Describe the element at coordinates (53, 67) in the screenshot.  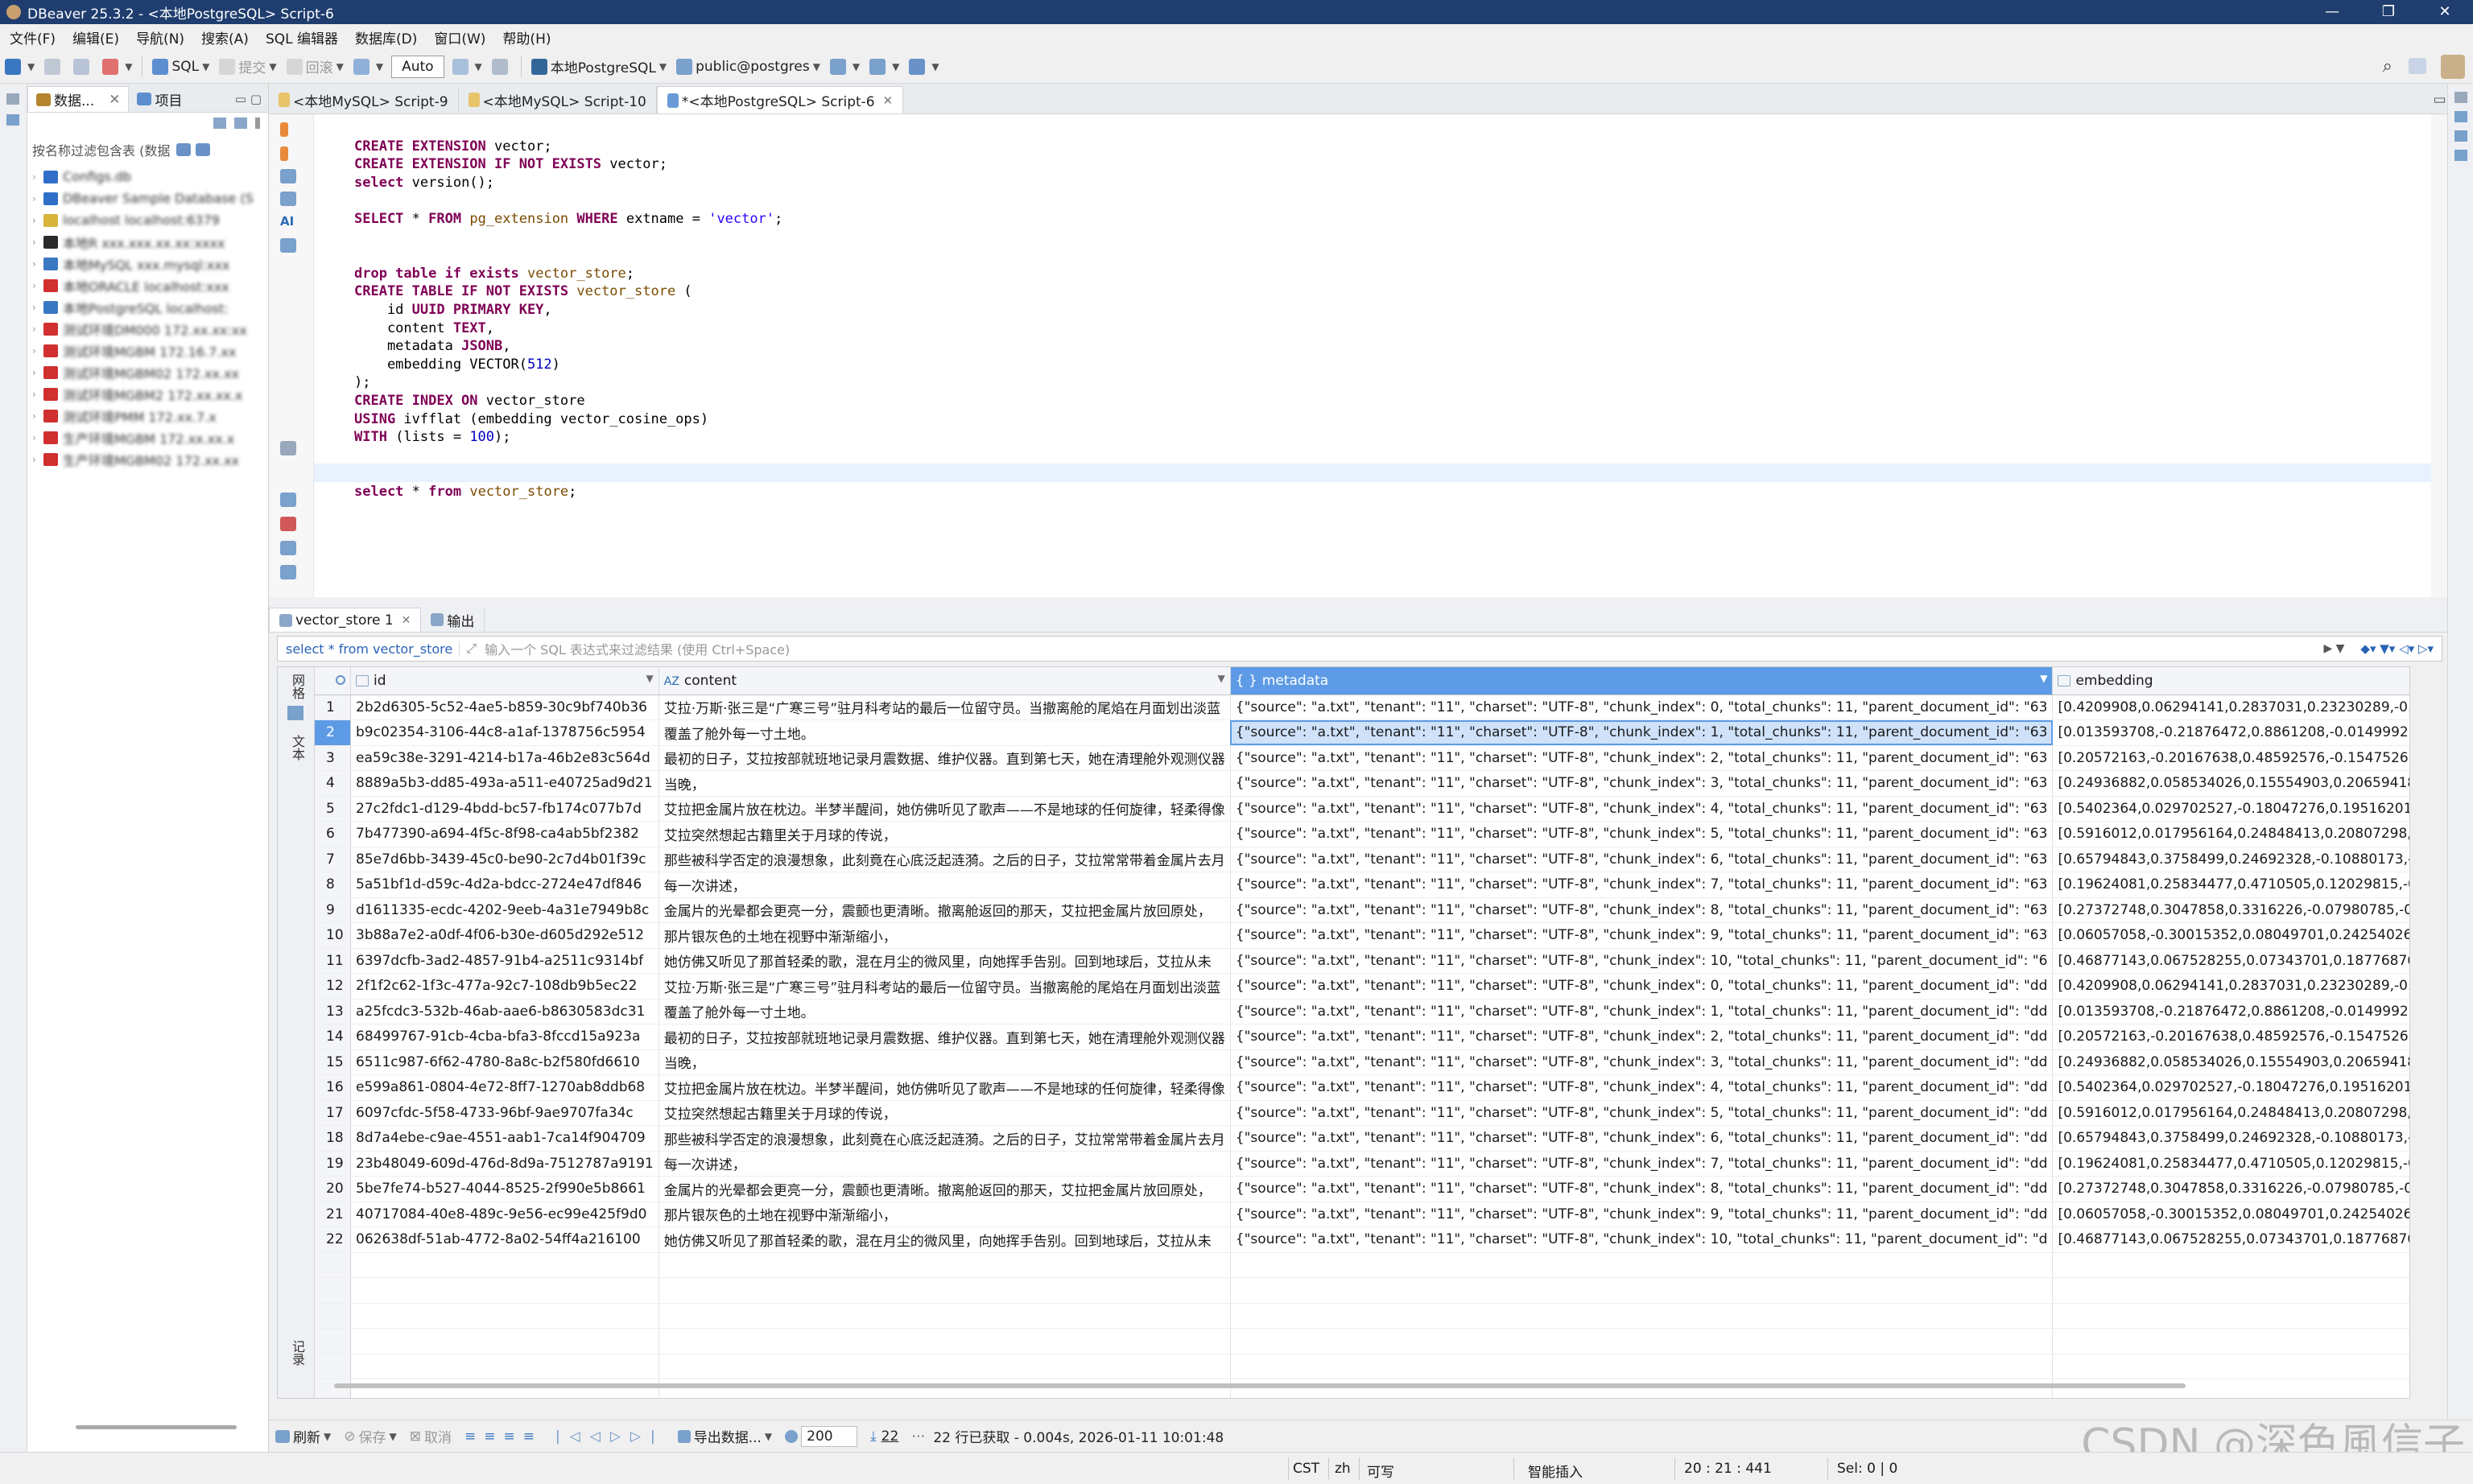
I see `disconnect-button` at that location.